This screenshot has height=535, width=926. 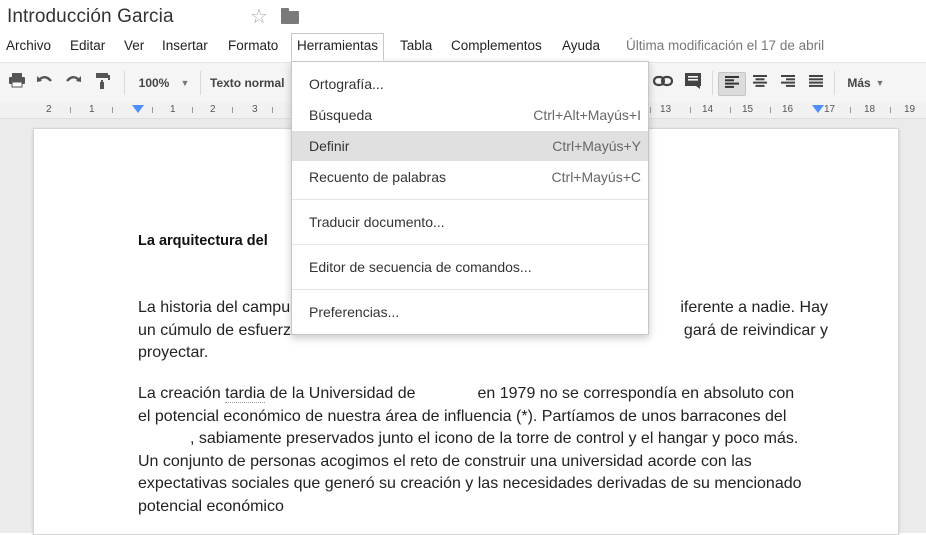 What do you see at coordinates (377, 177) in the screenshot?
I see `menu-item-label: Recuento de palabras` at bounding box center [377, 177].